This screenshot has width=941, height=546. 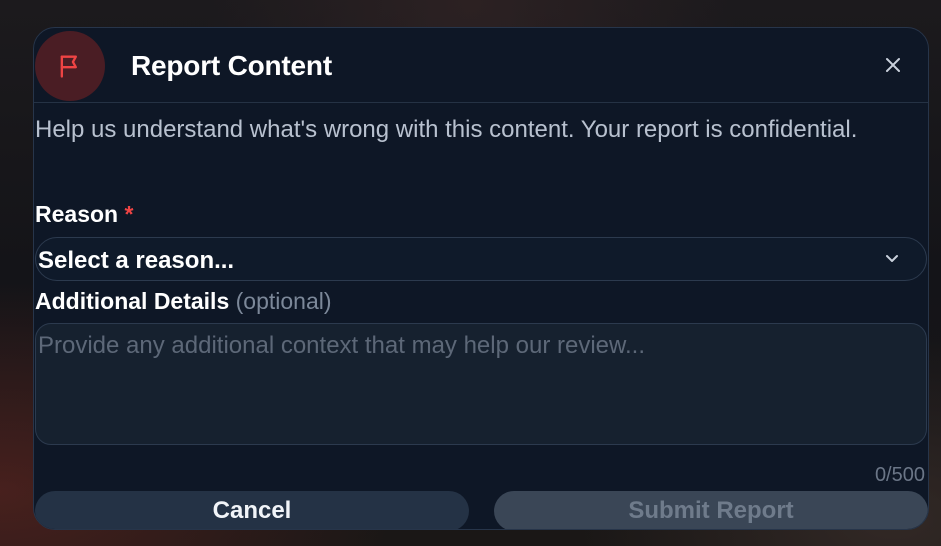 What do you see at coordinates (77, 214) in the screenshot?
I see `reason-label-text: Reason` at bounding box center [77, 214].